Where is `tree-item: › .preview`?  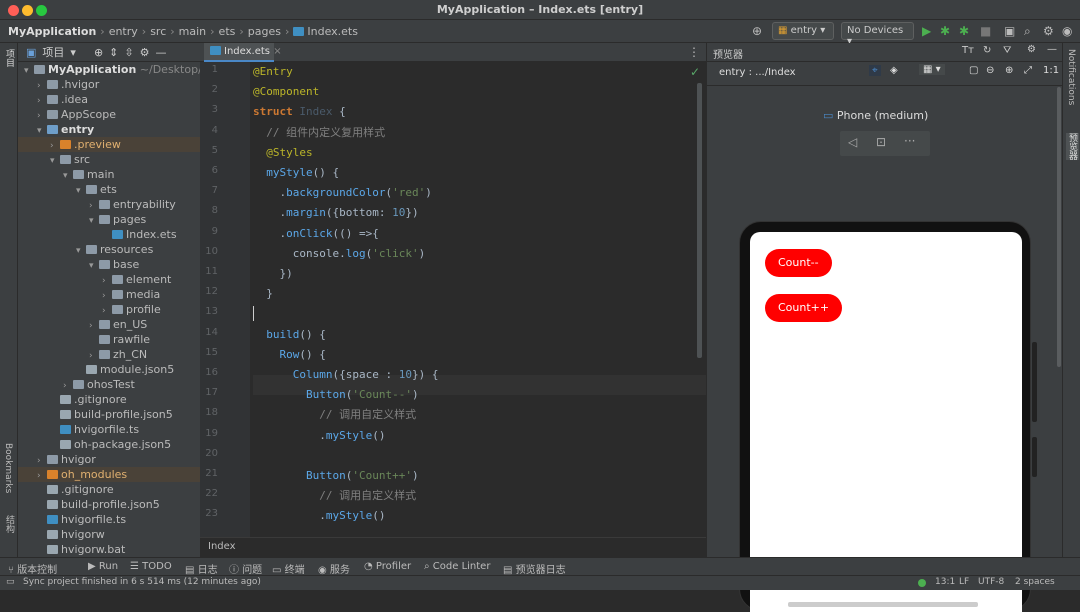 tree-item: › .preview is located at coordinates (109, 144).